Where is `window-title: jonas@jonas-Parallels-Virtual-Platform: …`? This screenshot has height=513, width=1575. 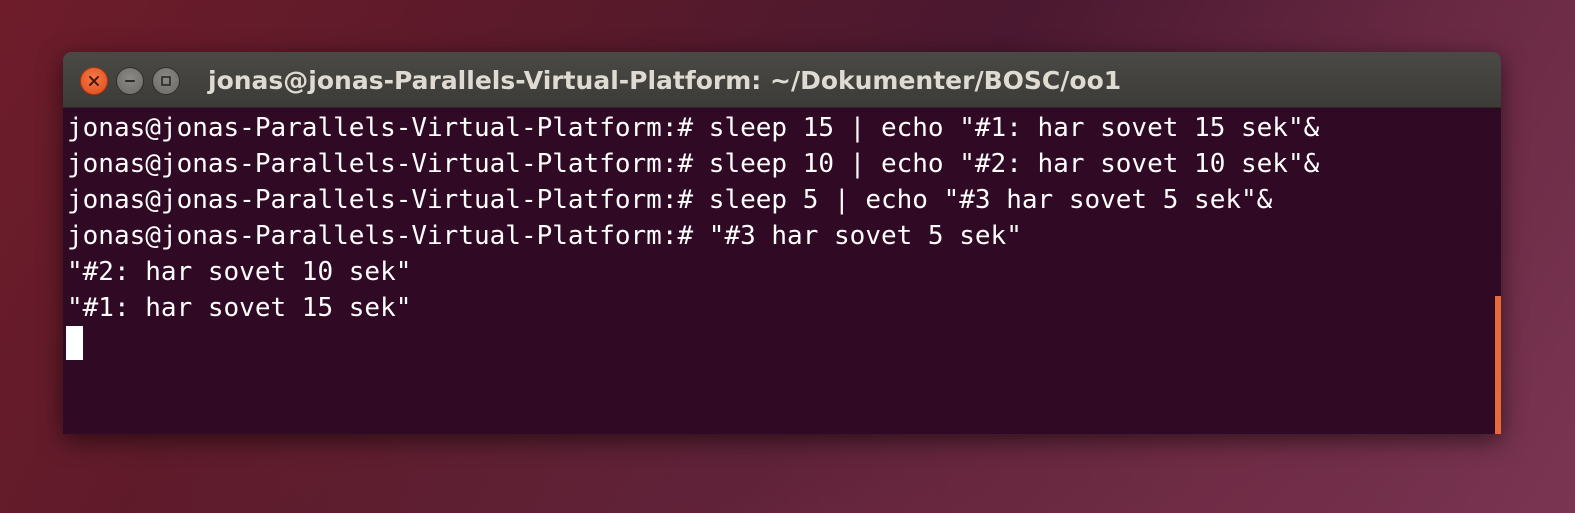
window-title: jonas@jonas-Parallels-Virtual-Platform: … is located at coordinates (665, 80).